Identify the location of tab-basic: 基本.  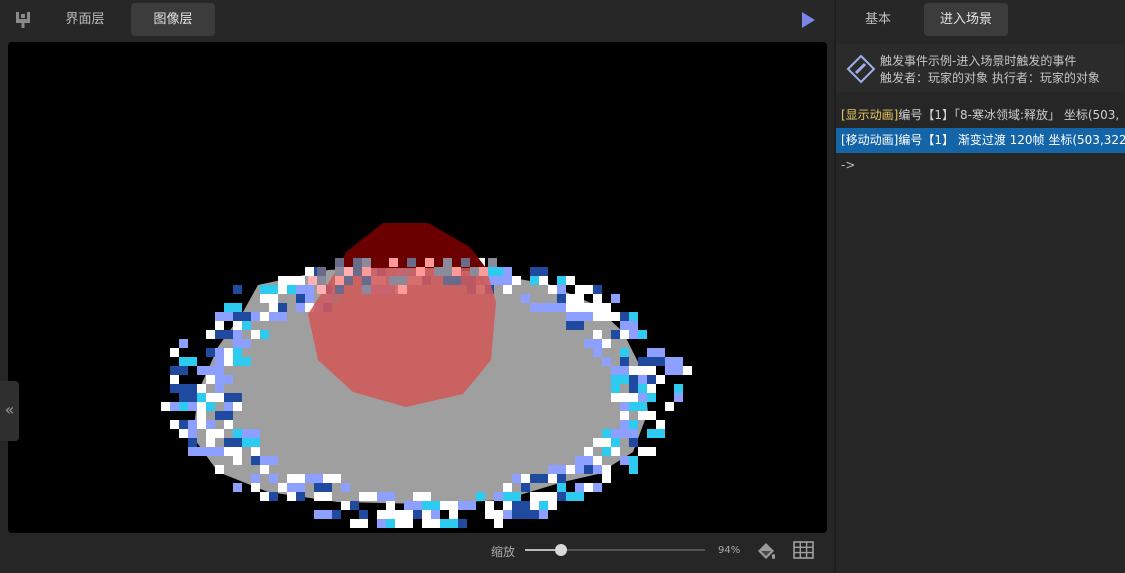
(878, 19).